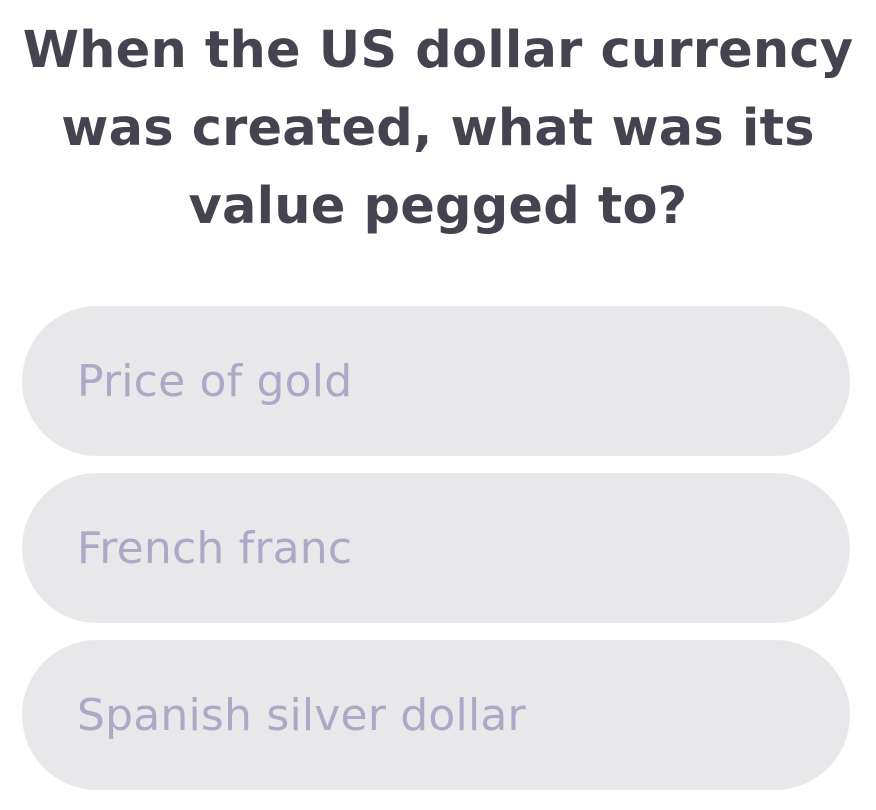 Image resolution: width=876 pixels, height=810 pixels. What do you see at coordinates (301, 715) in the screenshot?
I see `answer-option-label: Spanish silver dollar` at bounding box center [301, 715].